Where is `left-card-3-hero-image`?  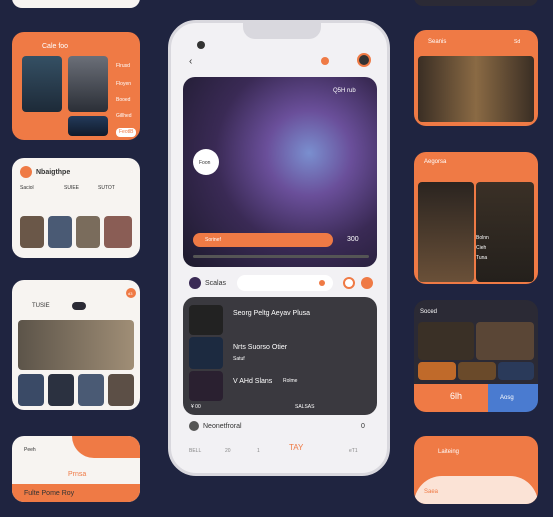
left-card-3-hero-image is located at coordinates (76, 345).